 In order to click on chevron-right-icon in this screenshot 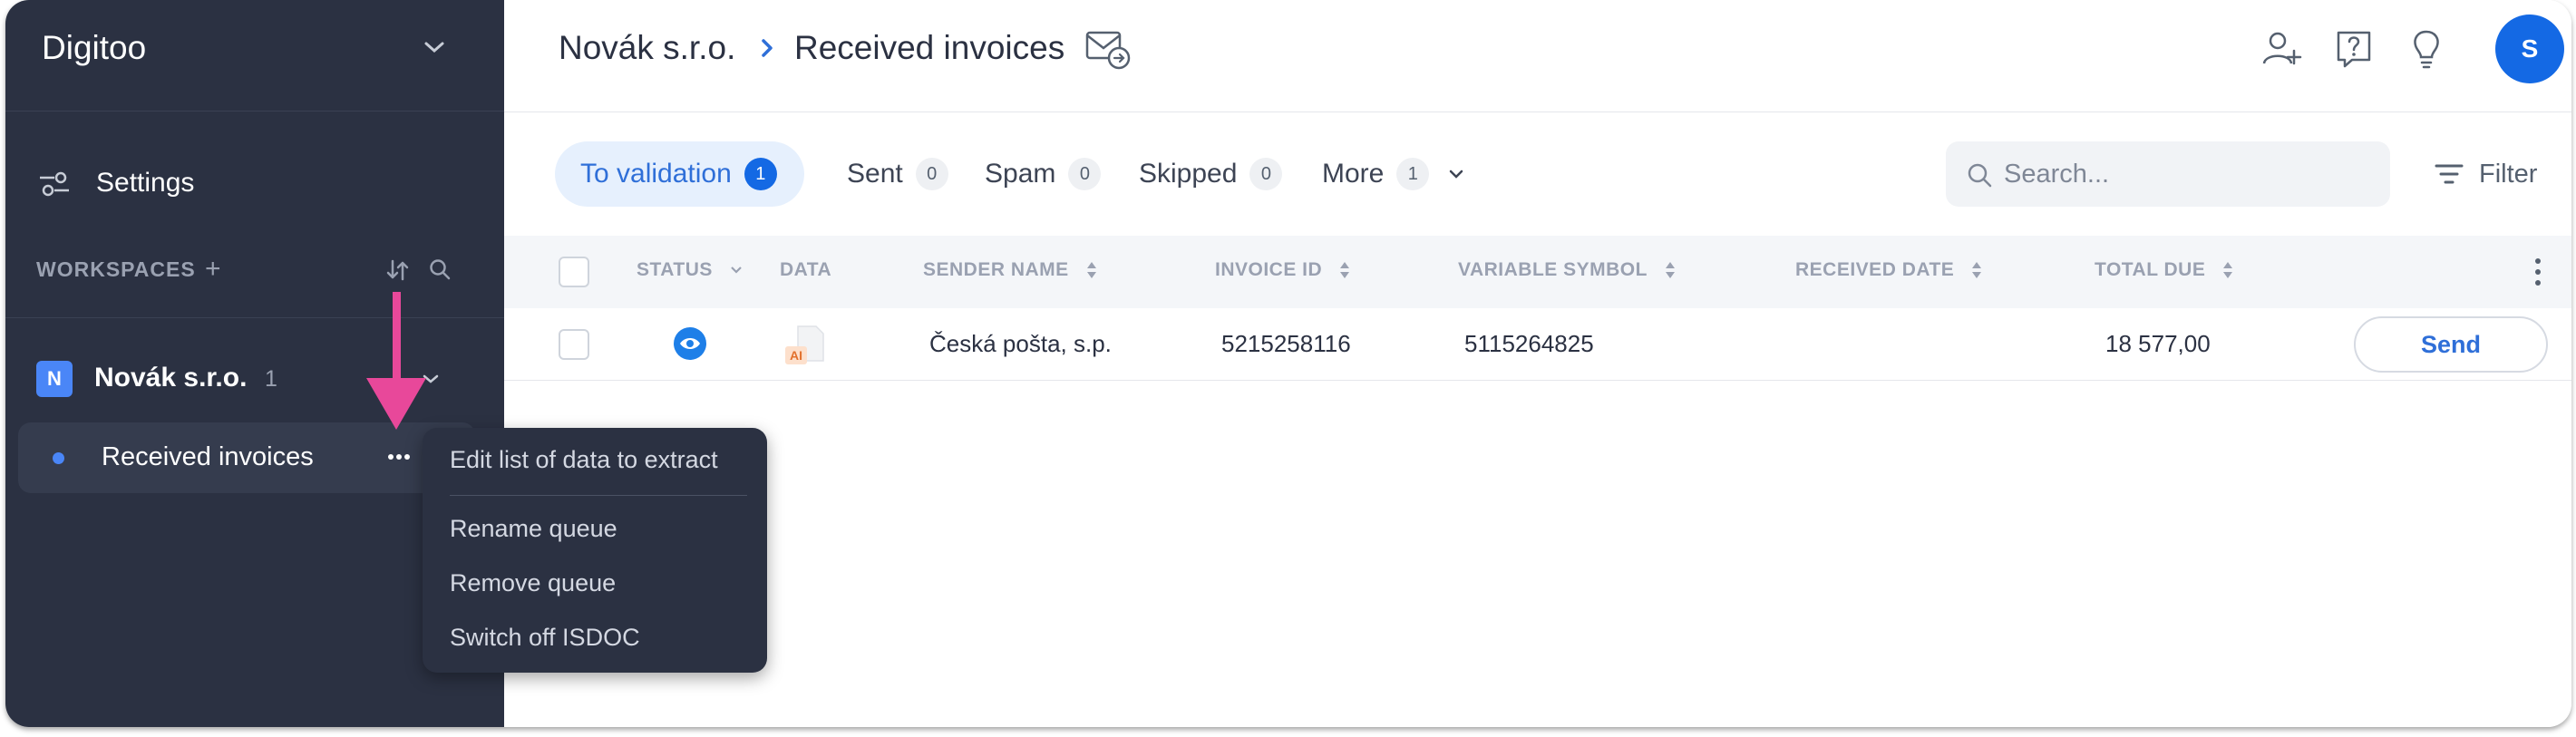, I will do `click(767, 48)`.